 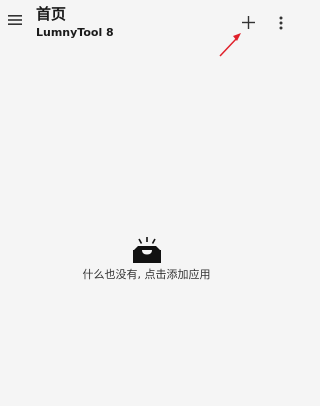 What do you see at coordinates (146, 23) in the screenshot?
I see `app-bar: 首页 LumnyTool 8` at bounding box center [146, 23].